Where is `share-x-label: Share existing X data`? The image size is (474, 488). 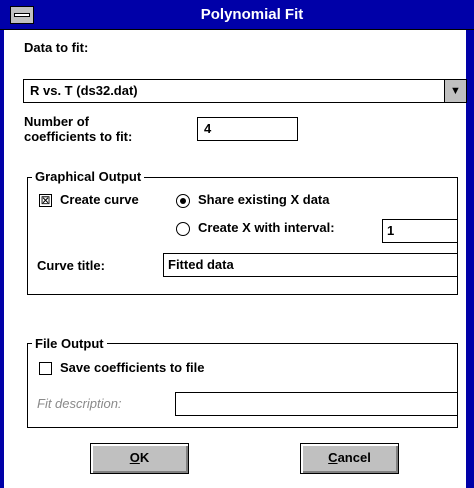 share-x-label: Share existing X data is located at coordinates (264, 199).